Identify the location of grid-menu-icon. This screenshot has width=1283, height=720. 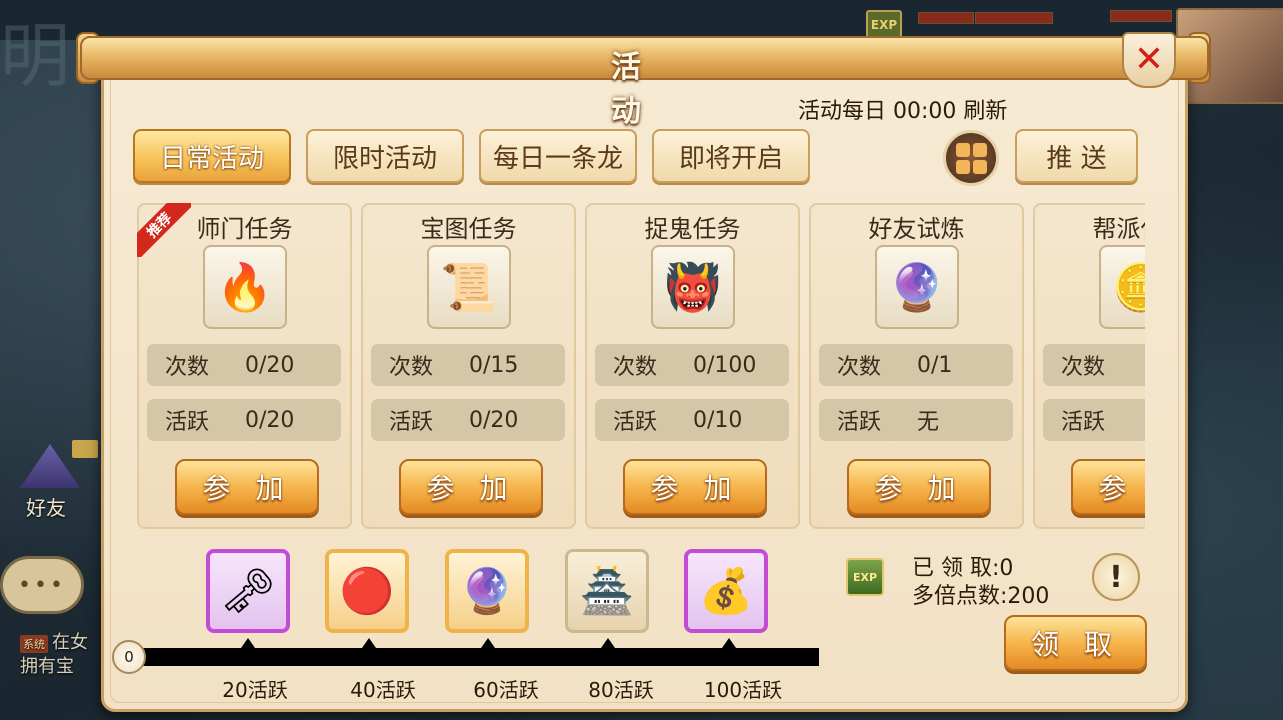
(971, 158).